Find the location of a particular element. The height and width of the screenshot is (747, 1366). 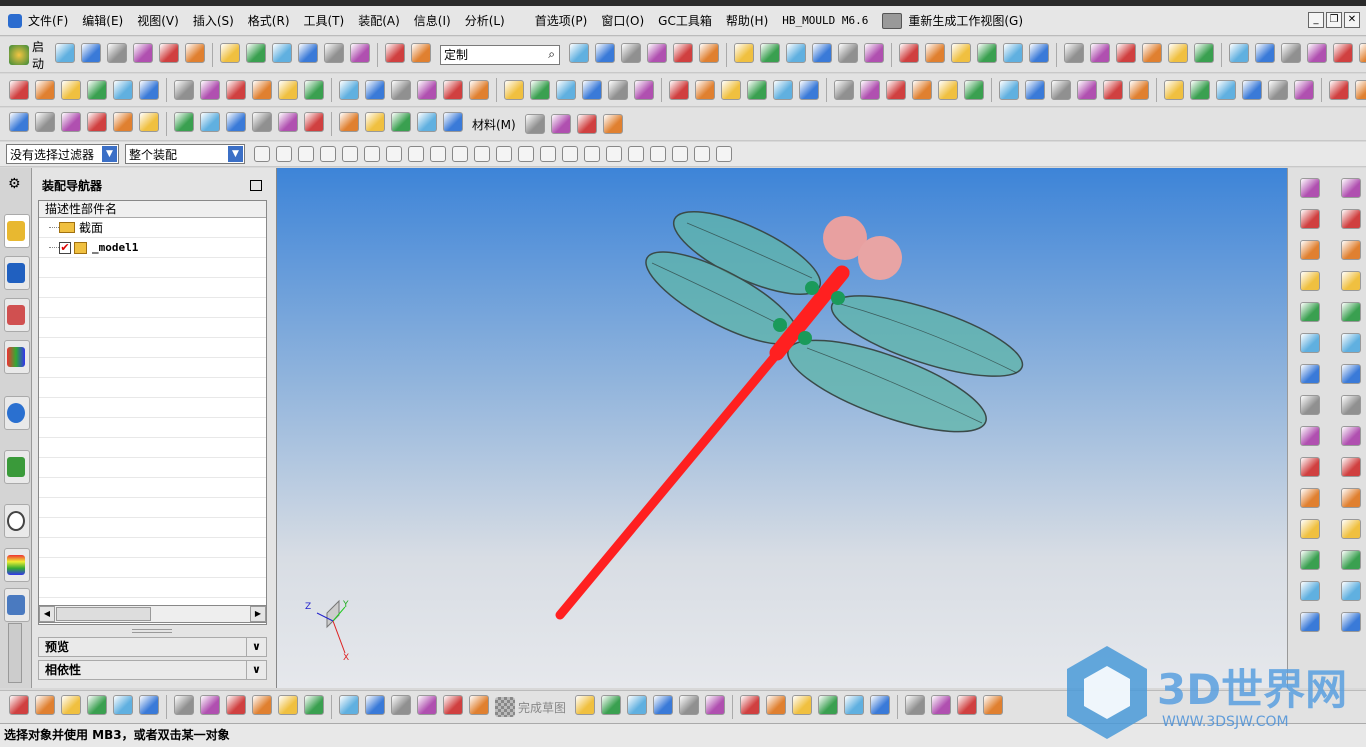

menu-view: 视图(V) is located at coordinates (158, 20).